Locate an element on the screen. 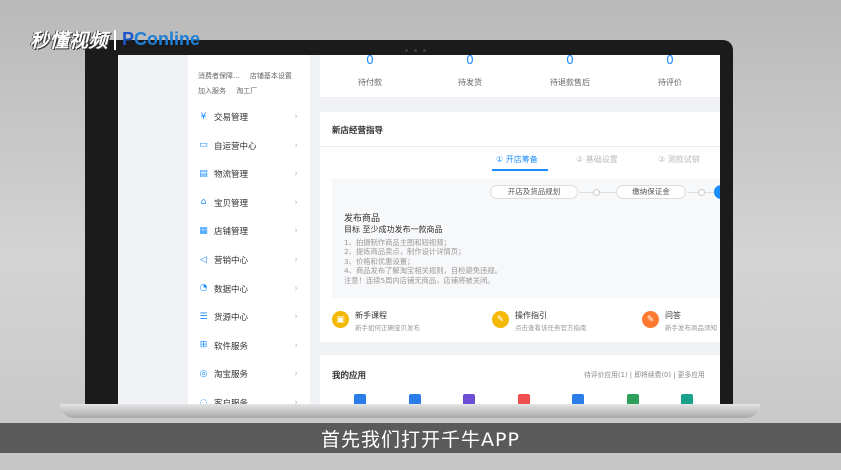 The width and height of the screenshot is (841, 470). sidebar-item: ⌂ 宝贝管理 › is located at coordinates (249, 203).